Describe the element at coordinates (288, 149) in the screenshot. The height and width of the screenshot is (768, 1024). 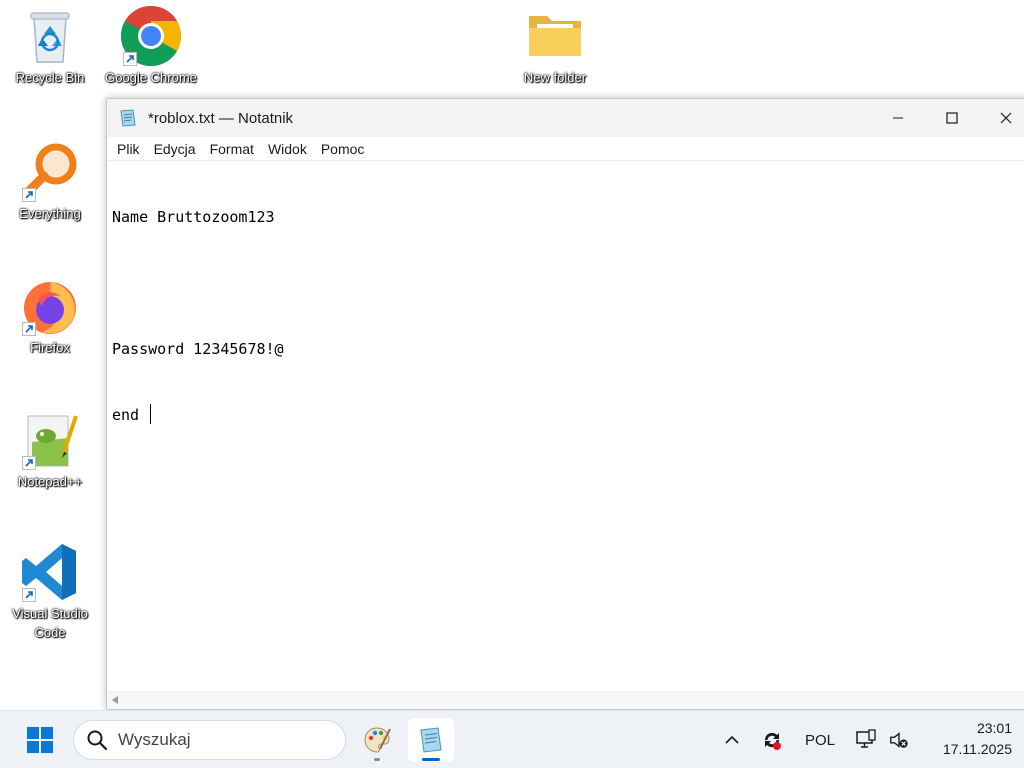
I see `menu-widok: Widok` at that location.